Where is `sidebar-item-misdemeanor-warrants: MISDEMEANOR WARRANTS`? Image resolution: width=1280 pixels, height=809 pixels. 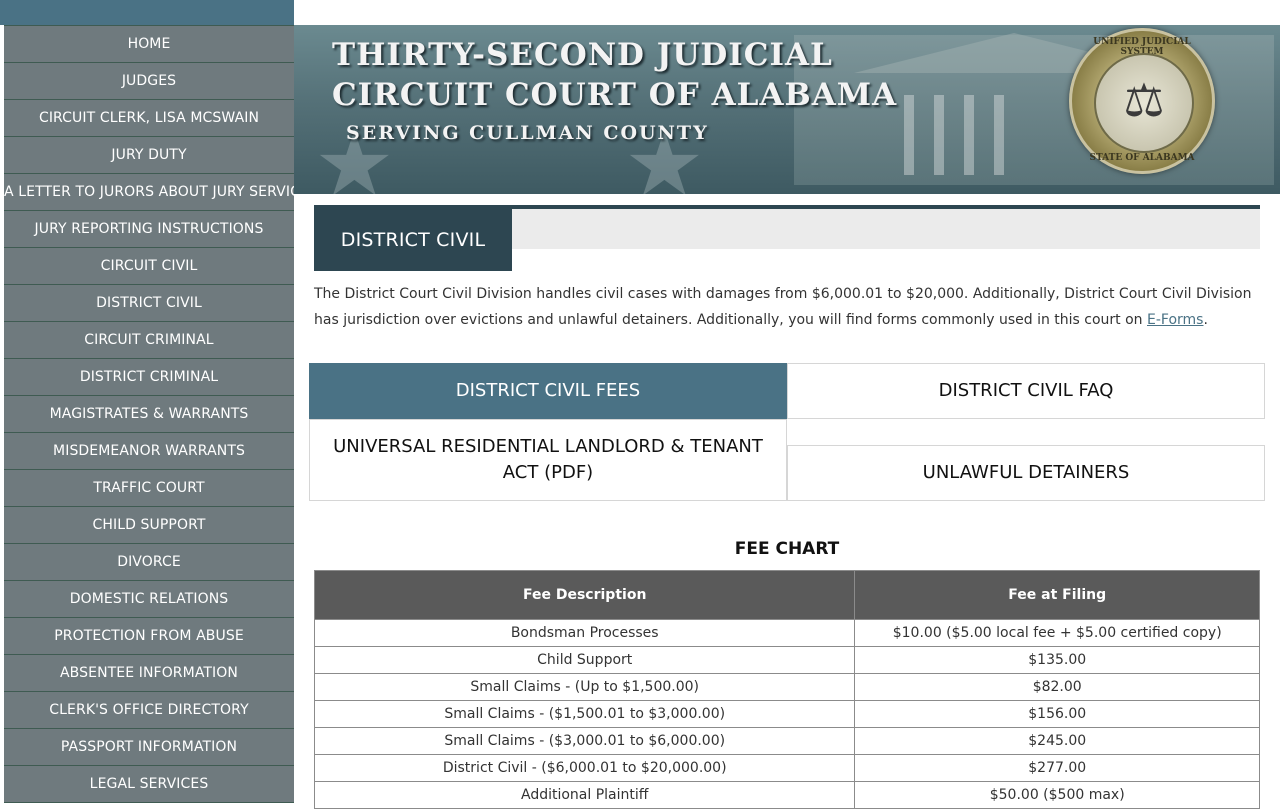 sidebar-item-misdemeanor-warrants: MISDEMEANOR WARRANTS is located at coordinates (149, 451).